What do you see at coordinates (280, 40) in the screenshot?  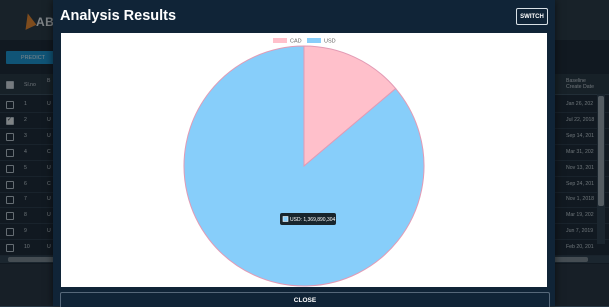 I see `legend-swatch-cad` at bounding box center [280, 40].